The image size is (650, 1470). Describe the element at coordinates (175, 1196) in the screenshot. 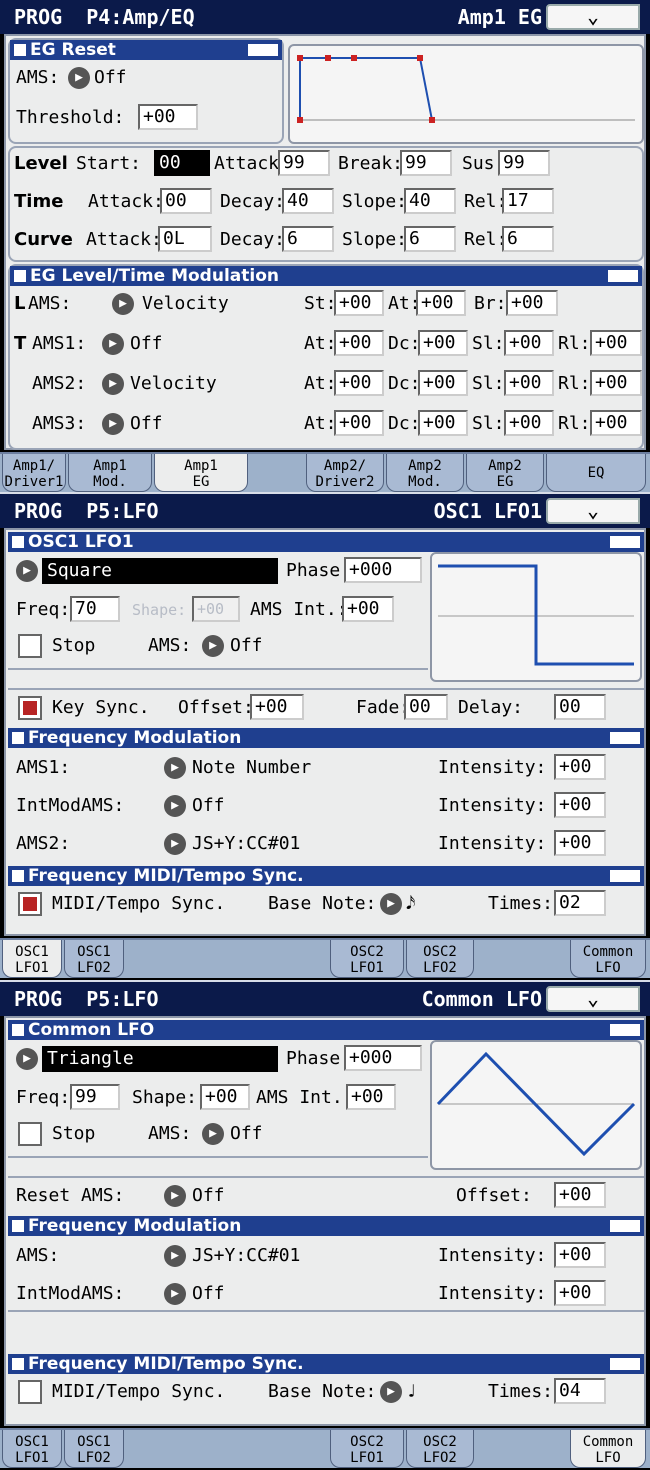

I see `reset-ams-popup-arrow-icon: ▶` at that location.